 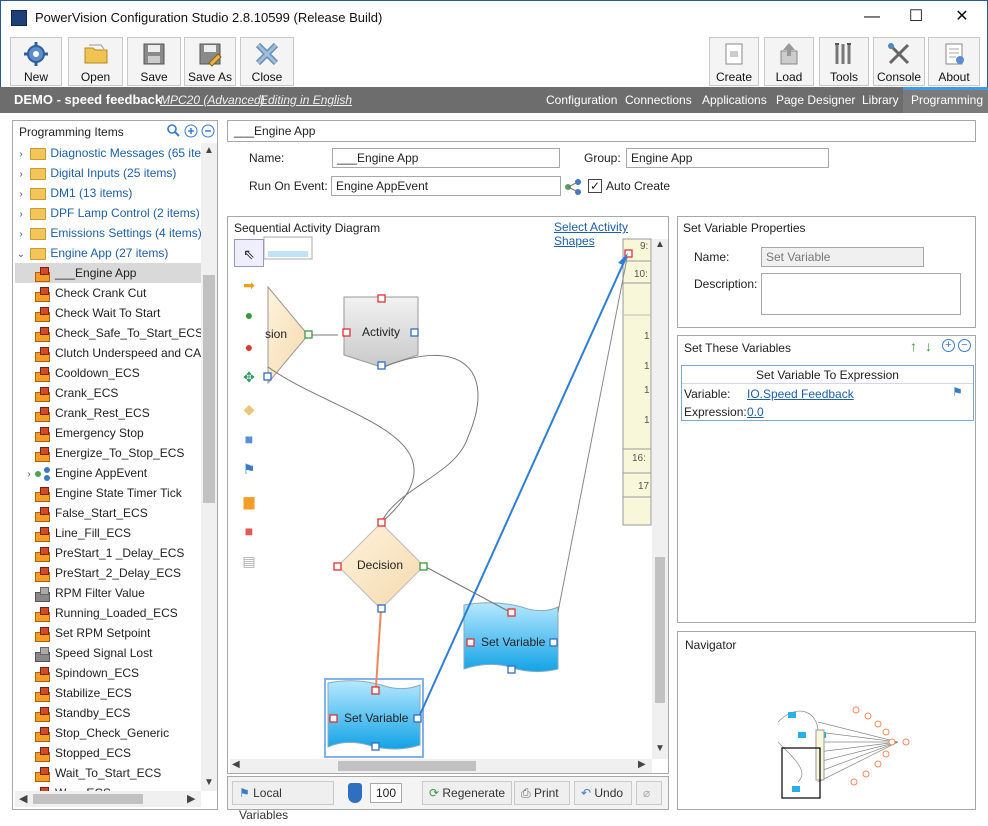 I want to click on tree-item: Cooldown_ECS, so click(x=109, y=373).